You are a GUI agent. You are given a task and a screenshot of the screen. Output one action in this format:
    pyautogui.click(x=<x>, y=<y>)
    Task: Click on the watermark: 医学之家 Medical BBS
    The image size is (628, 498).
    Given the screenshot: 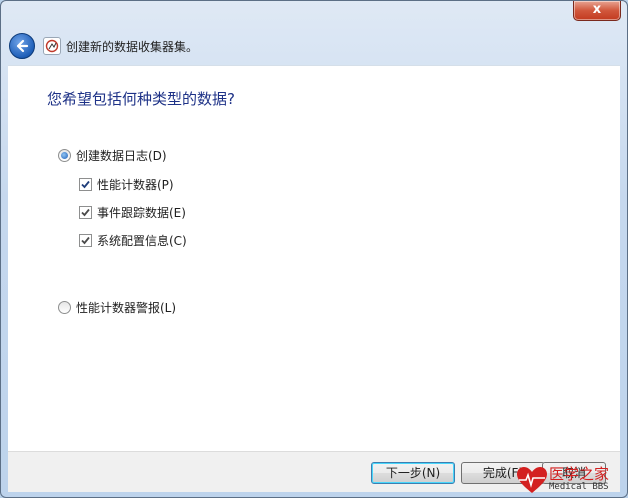 What is the action you would take?
    pyautogui.click(x=570, y=478)
    